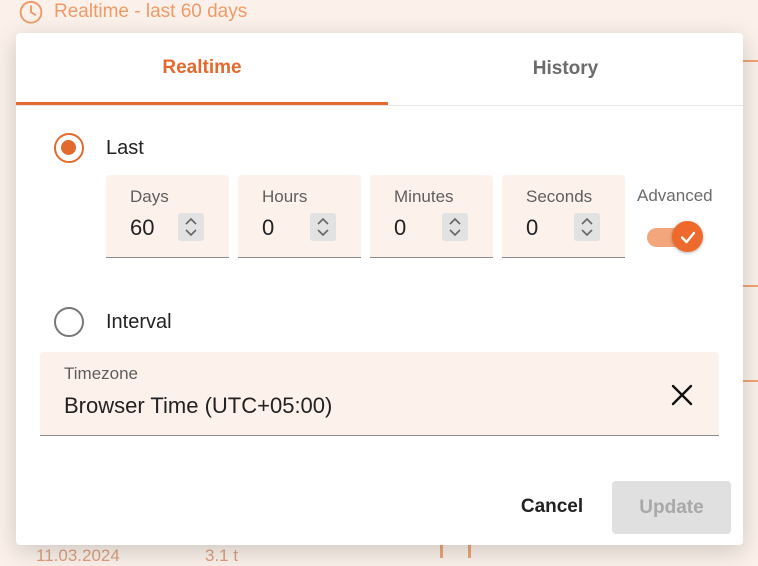  Describe the element at coordinates (565, 69) in the screenshot. I see `tab-history: History` at that location.